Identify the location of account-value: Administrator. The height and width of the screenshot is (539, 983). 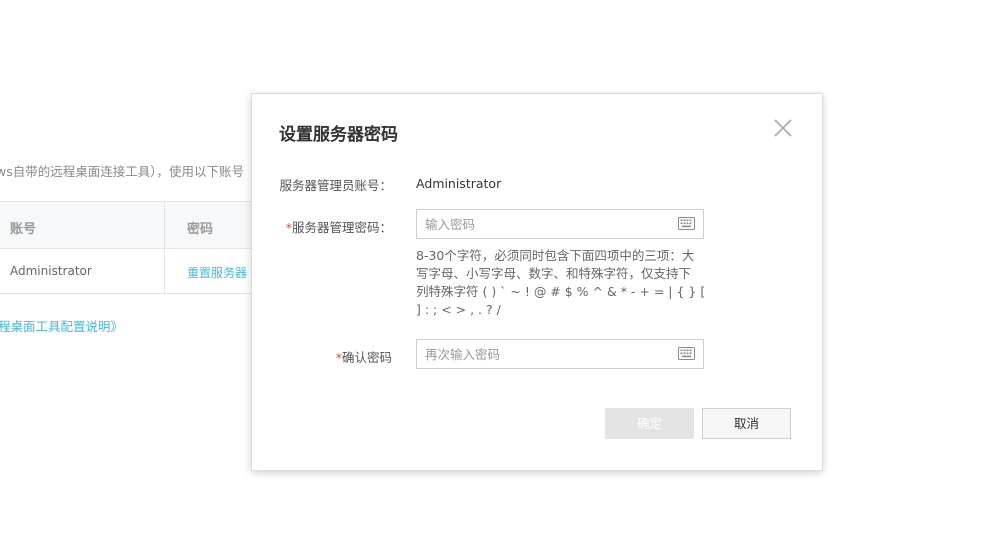
(459, 183).